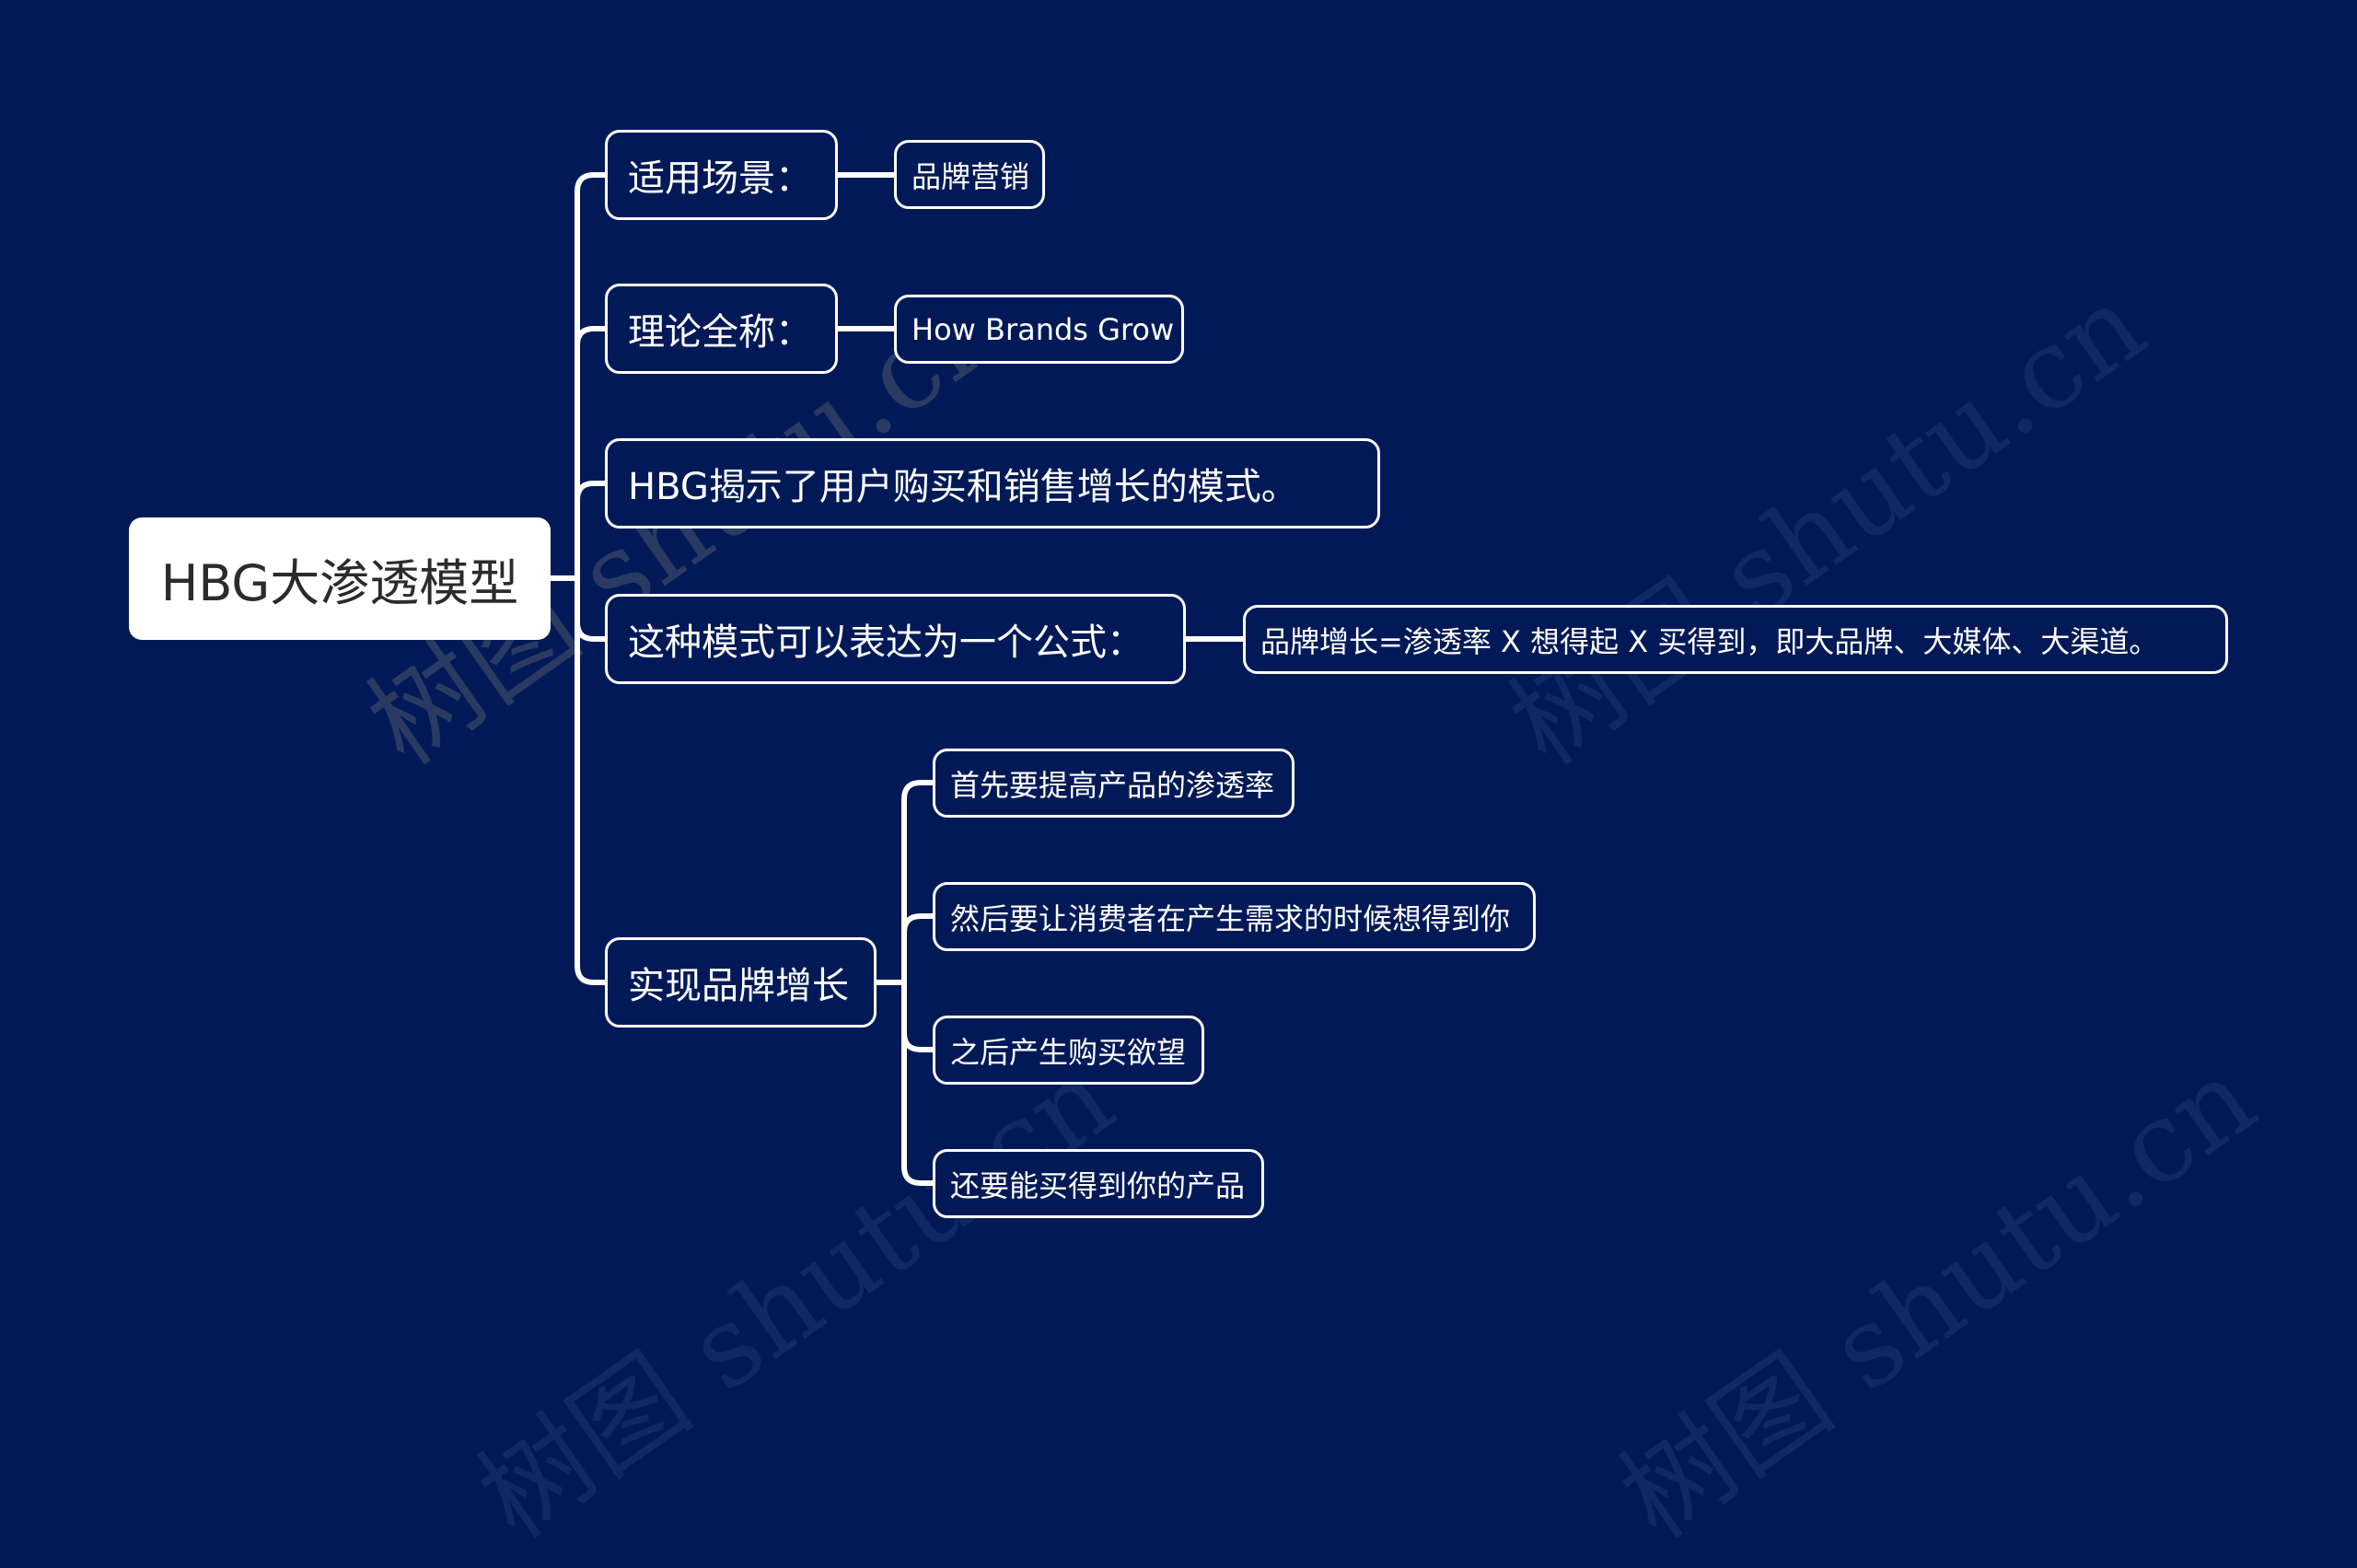 This screenshot has width=2357, height=1568. I want to click on branch-applicable-scenario: 适用场景：, so click(721, 175).